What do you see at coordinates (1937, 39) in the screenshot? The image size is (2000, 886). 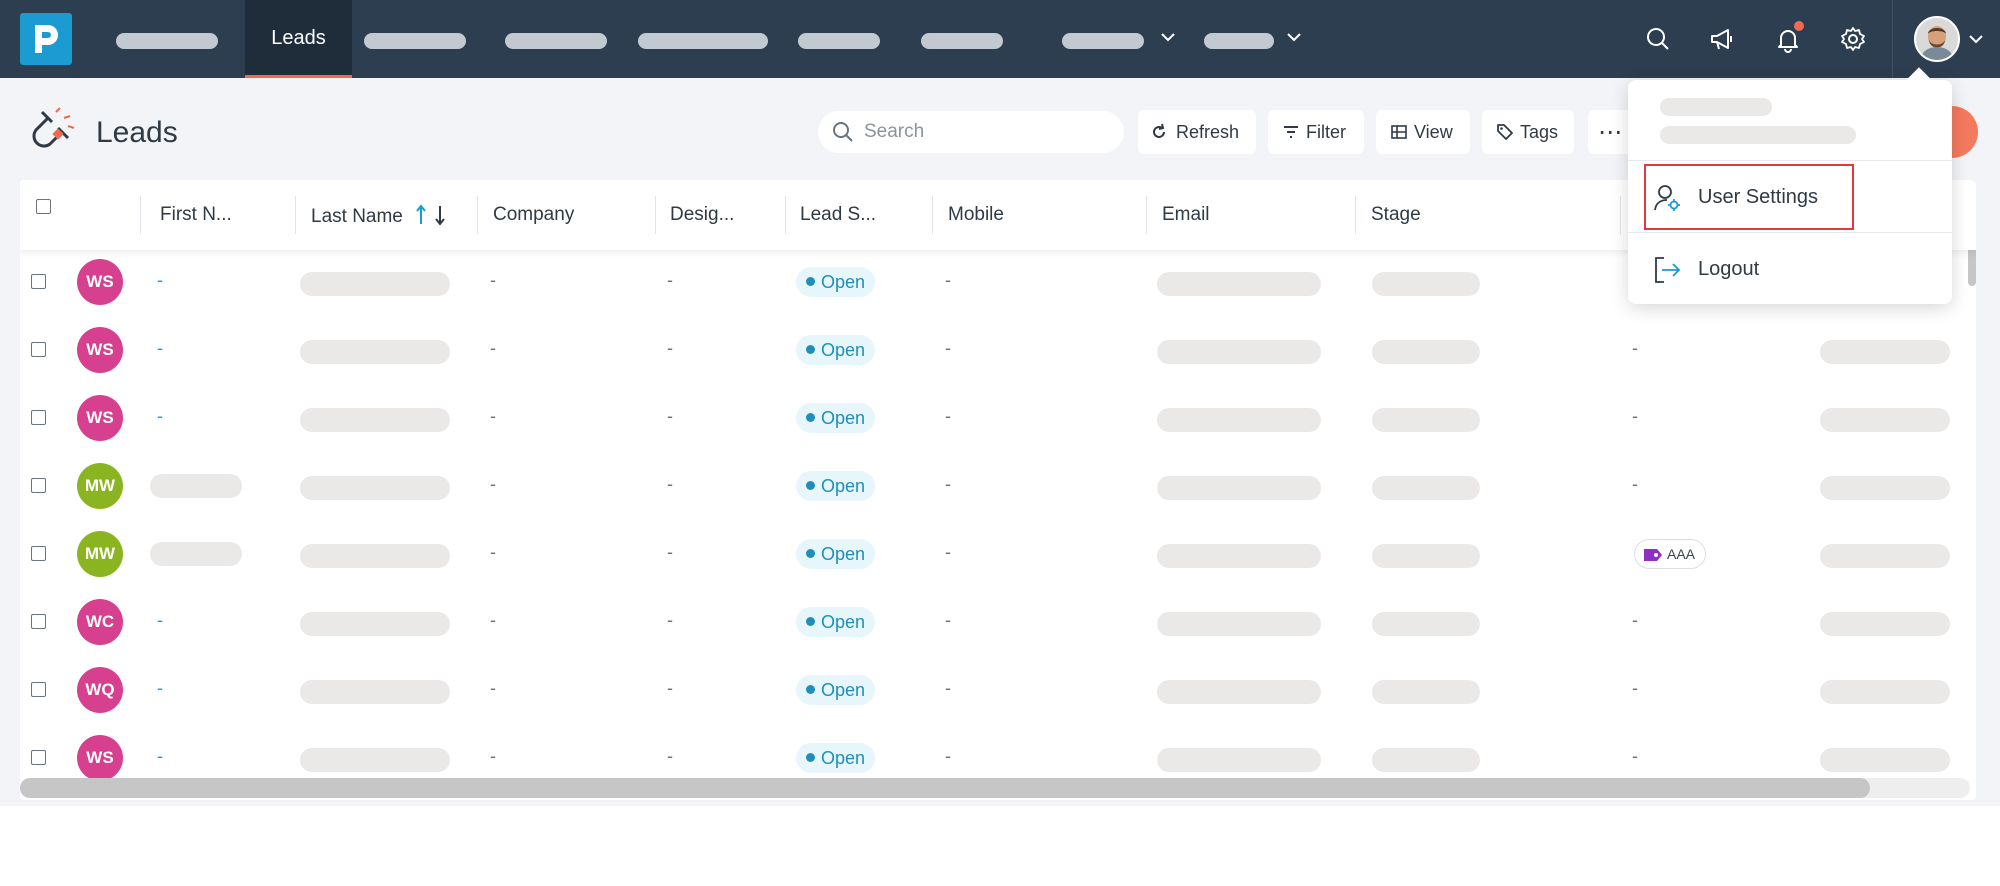 I see `user-avatar` at bounding box center [1937, 39].